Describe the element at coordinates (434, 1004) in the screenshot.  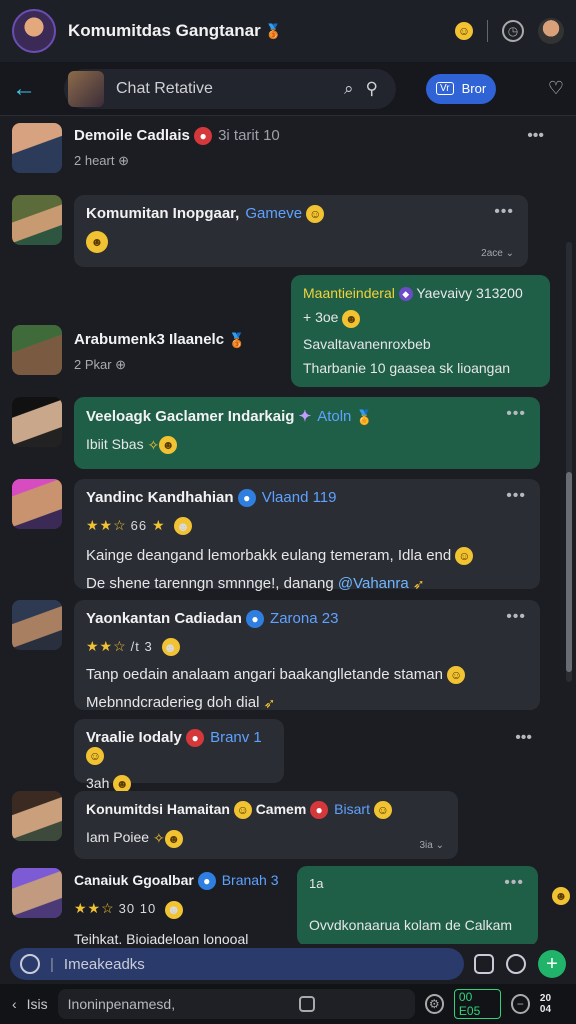
I see `settings-icon: ⚙` at that location.